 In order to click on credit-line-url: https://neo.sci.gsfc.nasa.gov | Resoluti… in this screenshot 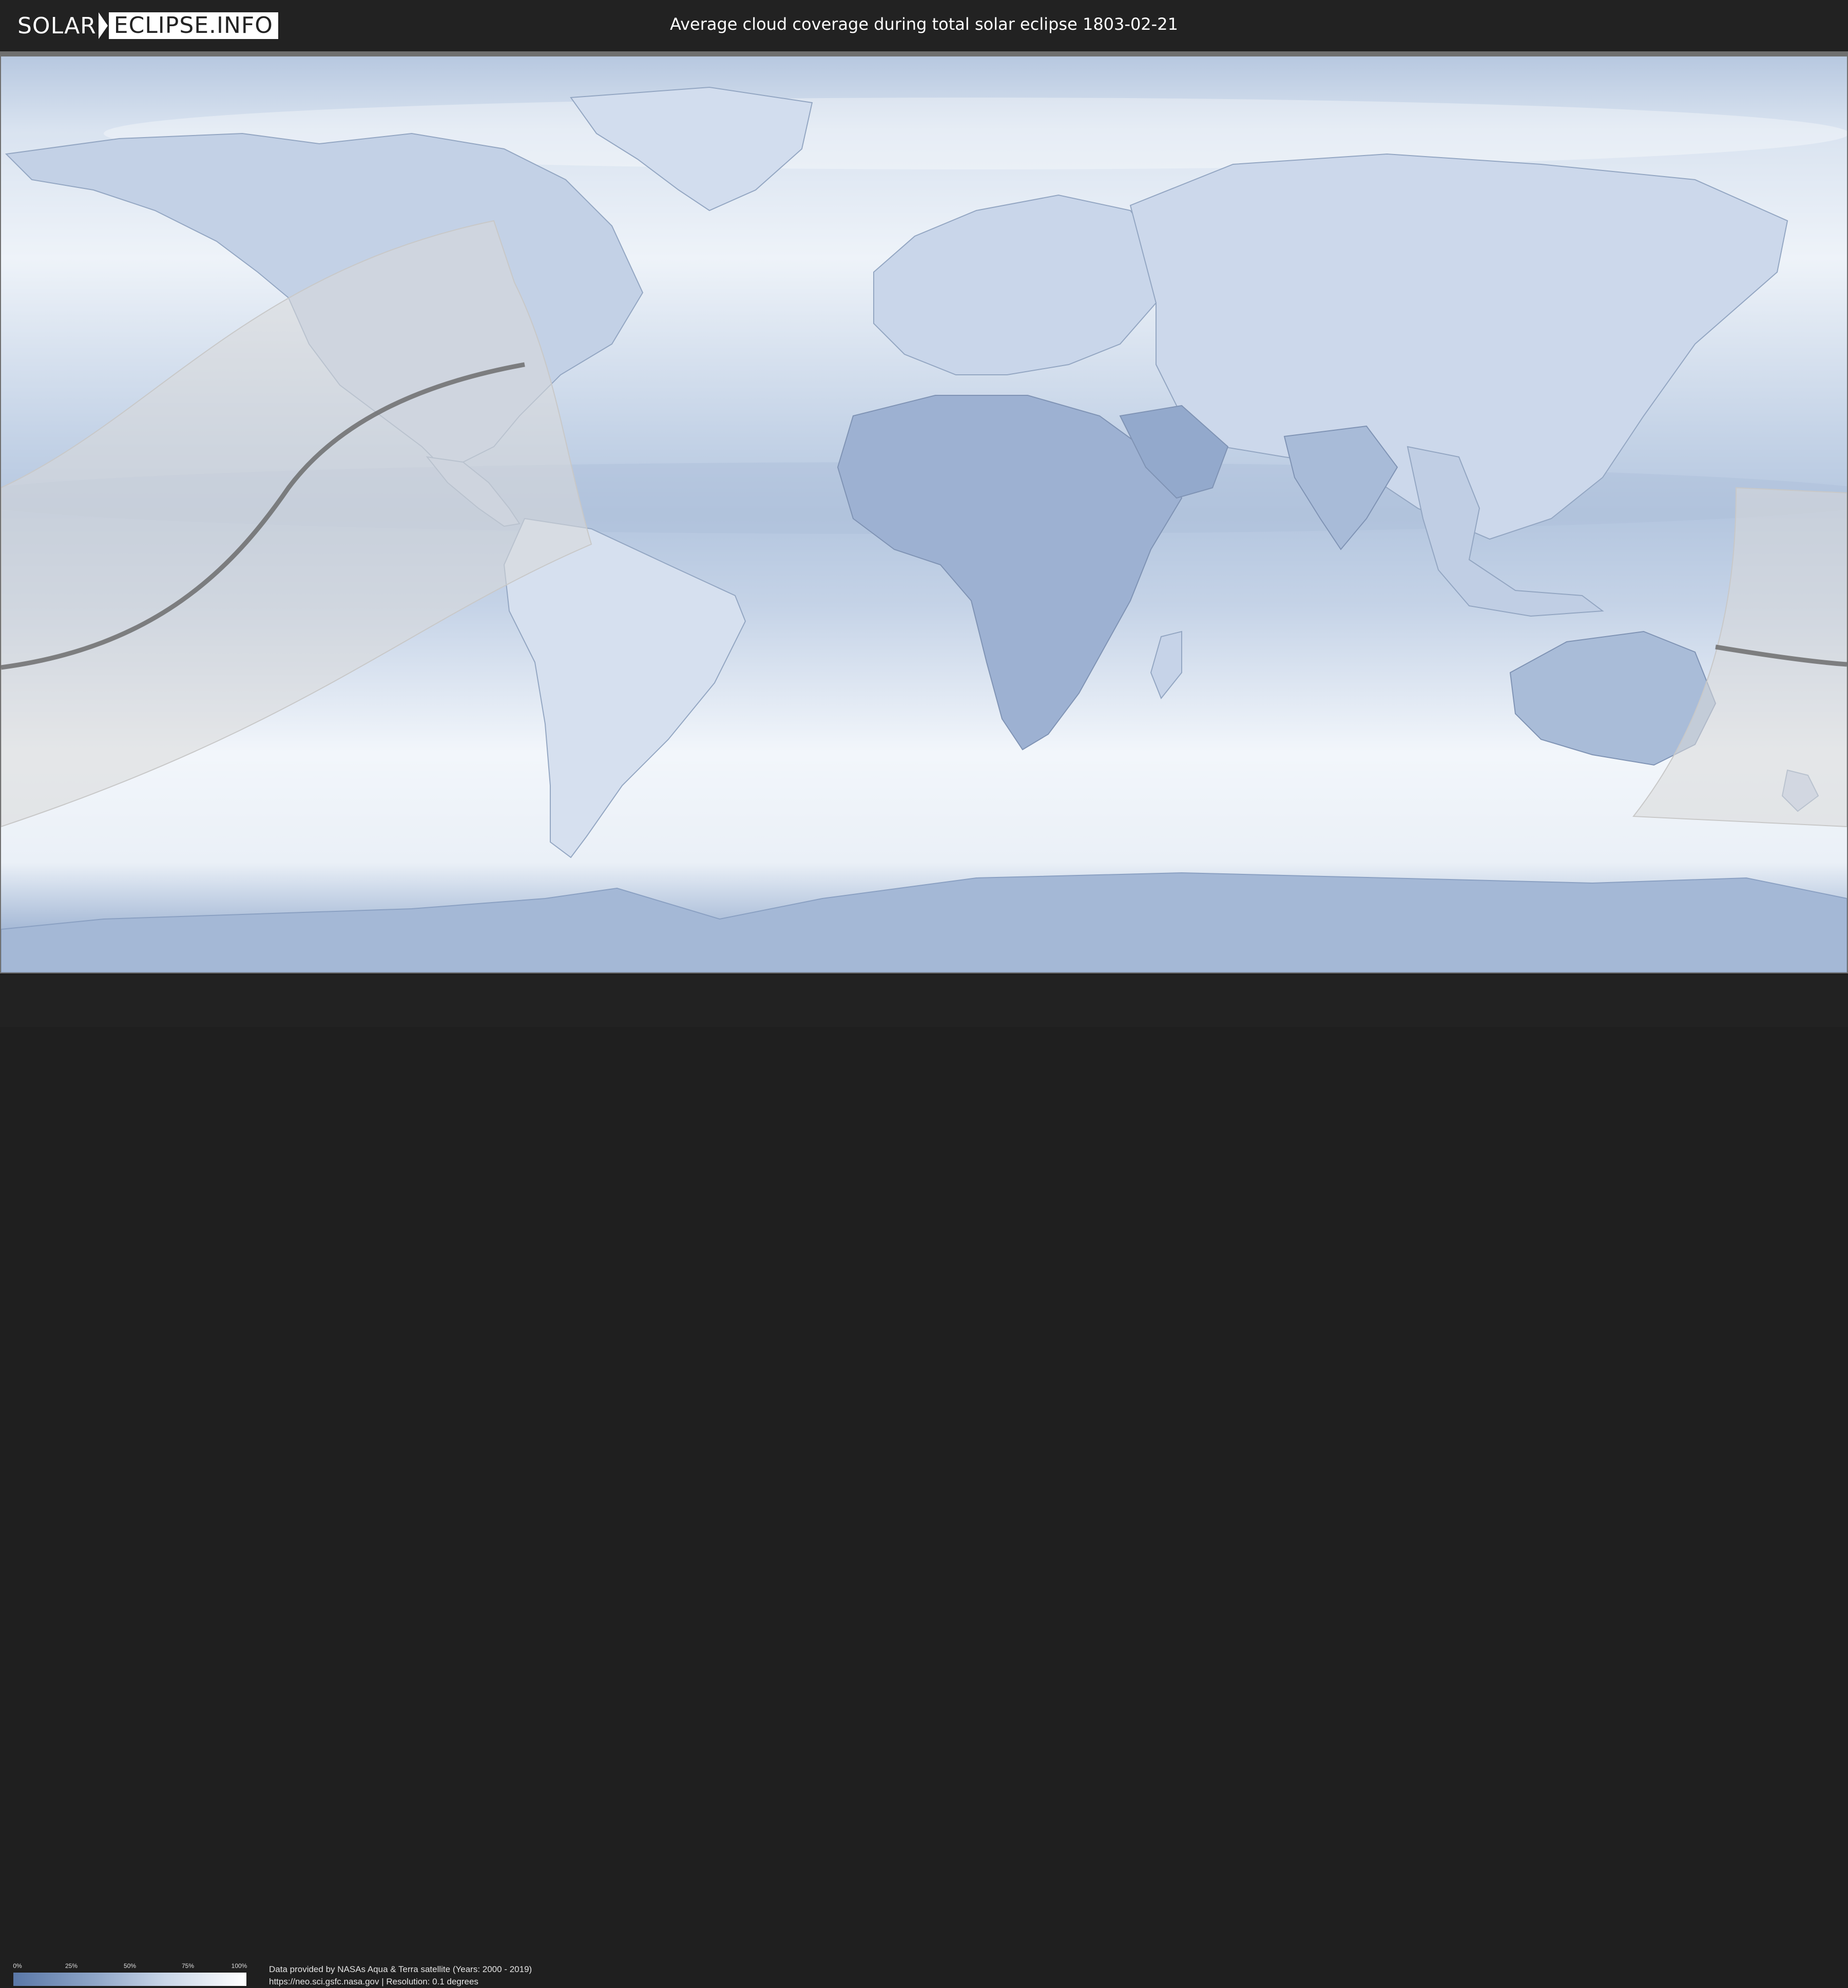, I will do `click(373, 1982)`.